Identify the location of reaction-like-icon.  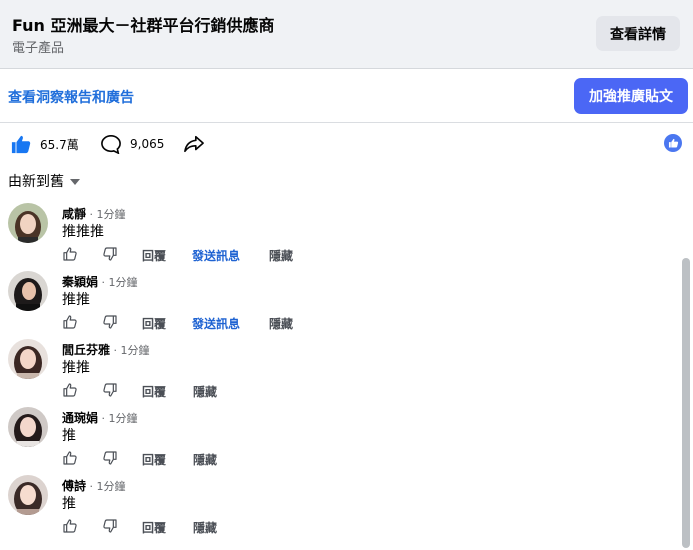
(673, 143).